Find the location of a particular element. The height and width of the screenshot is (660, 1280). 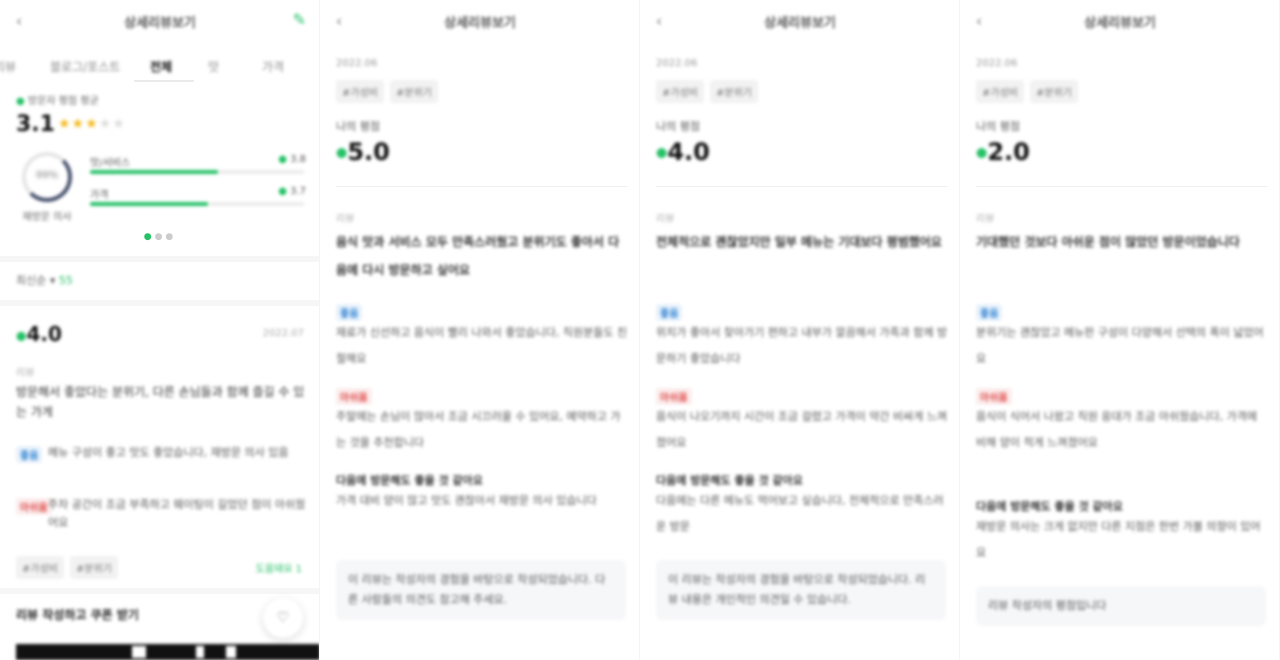

header: ‹ 상세리뷰보기 ✎ is located at coordinates (159, 22).